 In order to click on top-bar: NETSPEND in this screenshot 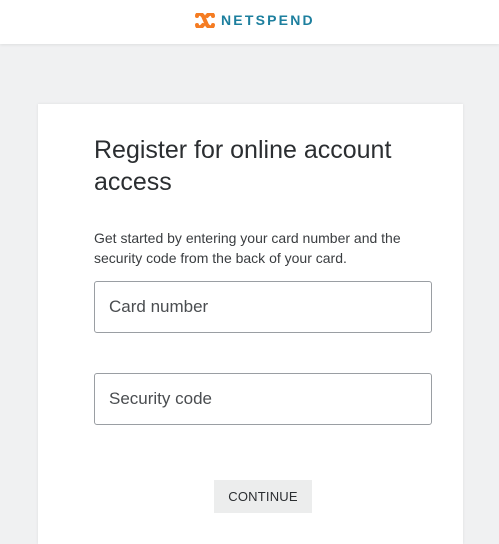, I will do `click(249, 22)`.